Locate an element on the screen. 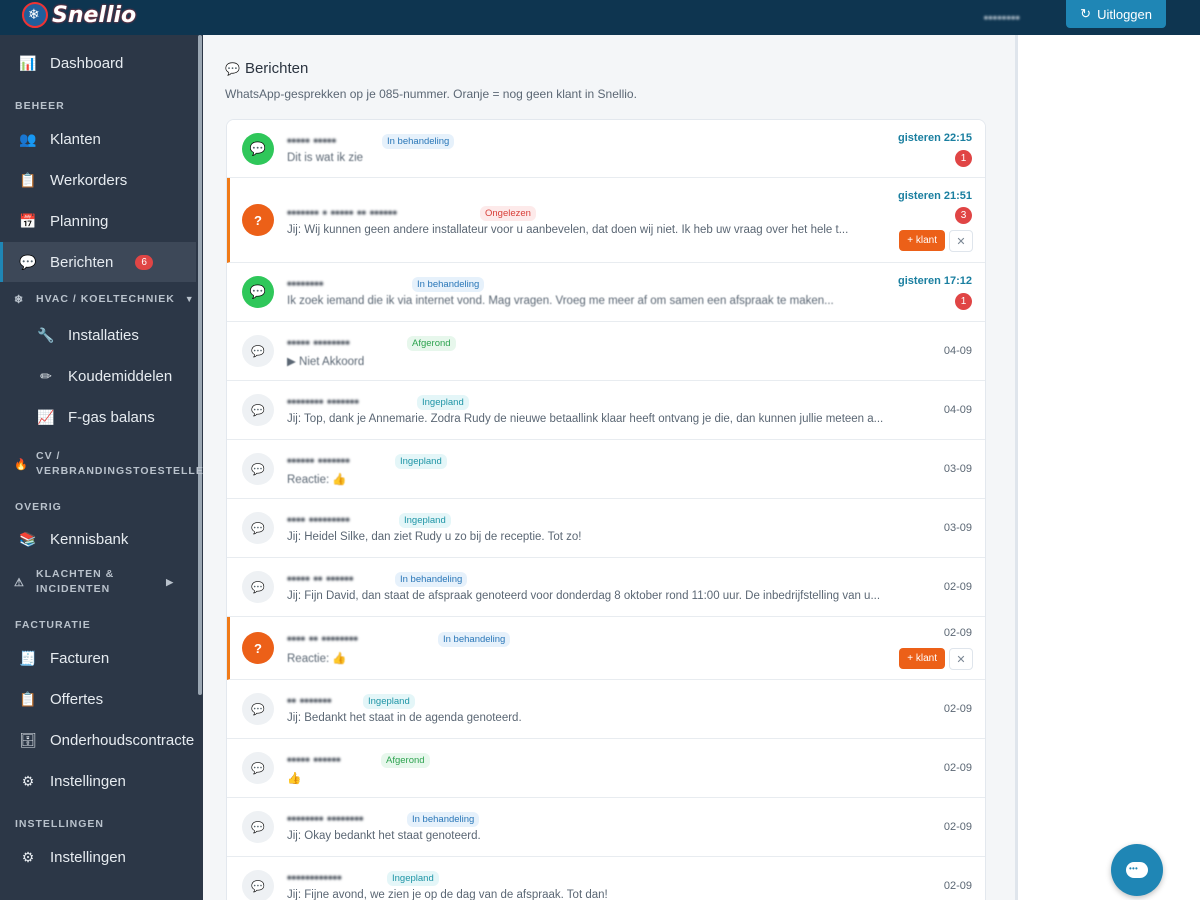 The width and height of the screenshot is (1200, 900). unread-count: 1 is located at coordinates (963, 301).